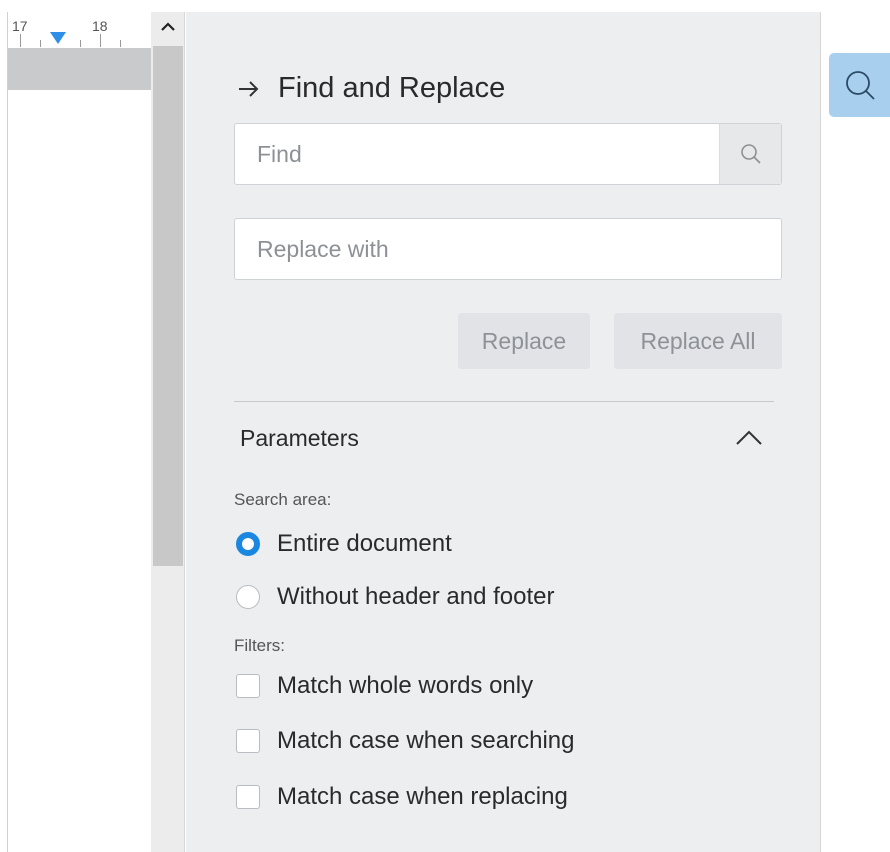  I want to click on checkbox-label: Match case when searching, so click(426, 740).